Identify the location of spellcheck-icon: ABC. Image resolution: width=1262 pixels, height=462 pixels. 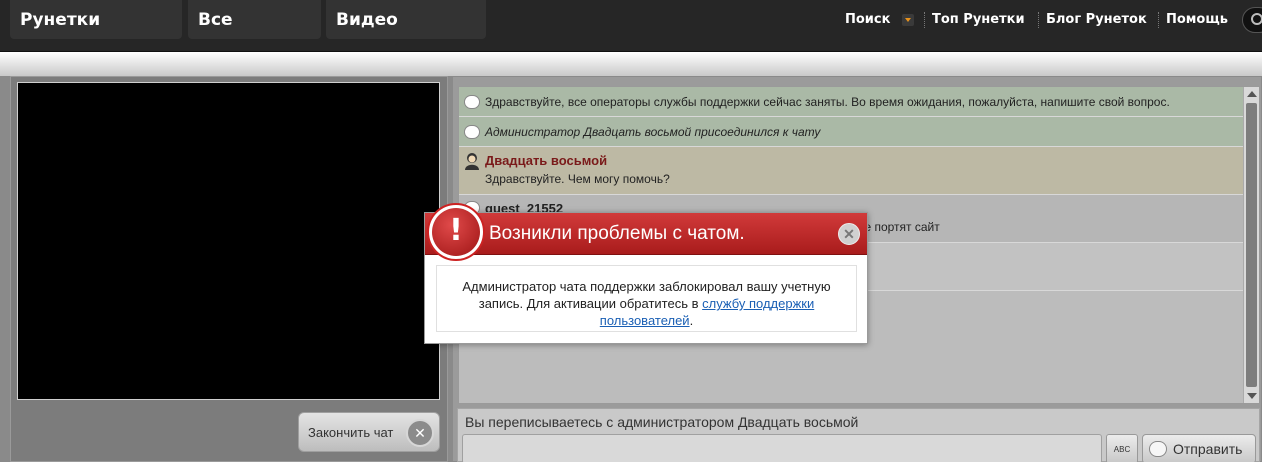
(1122, 449).